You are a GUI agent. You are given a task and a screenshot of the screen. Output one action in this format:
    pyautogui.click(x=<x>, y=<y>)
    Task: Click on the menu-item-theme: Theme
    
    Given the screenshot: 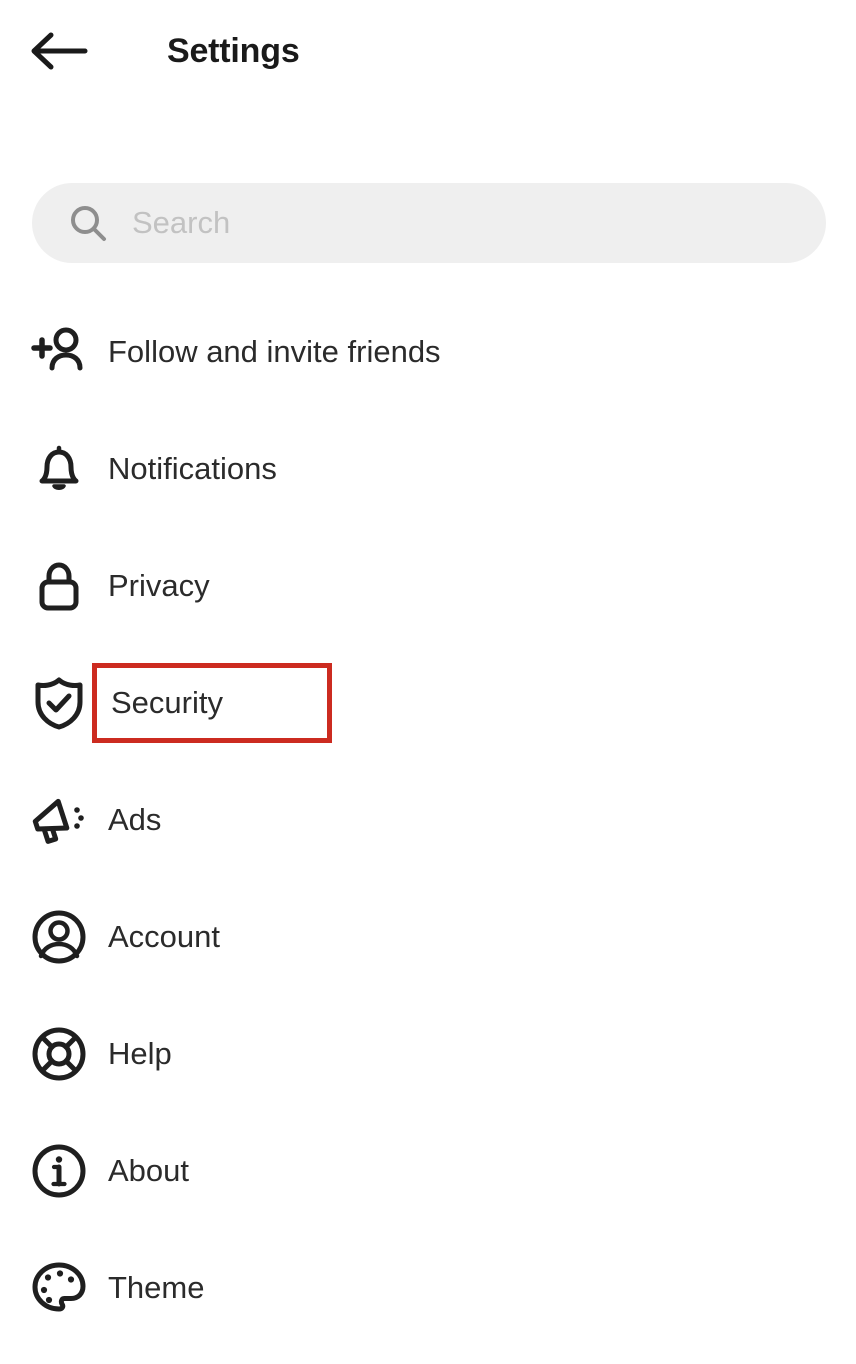 What is the action you would take?
    pyautogui.click(x=428, y=1287)
    